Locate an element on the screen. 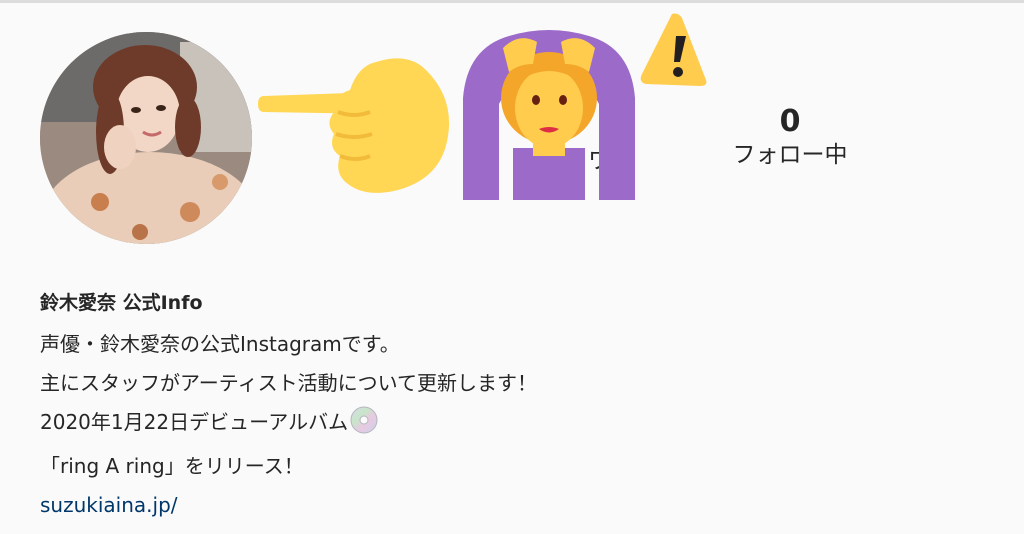  website-link: suzukiaina.jp/ is located at coordinates (510, 505).